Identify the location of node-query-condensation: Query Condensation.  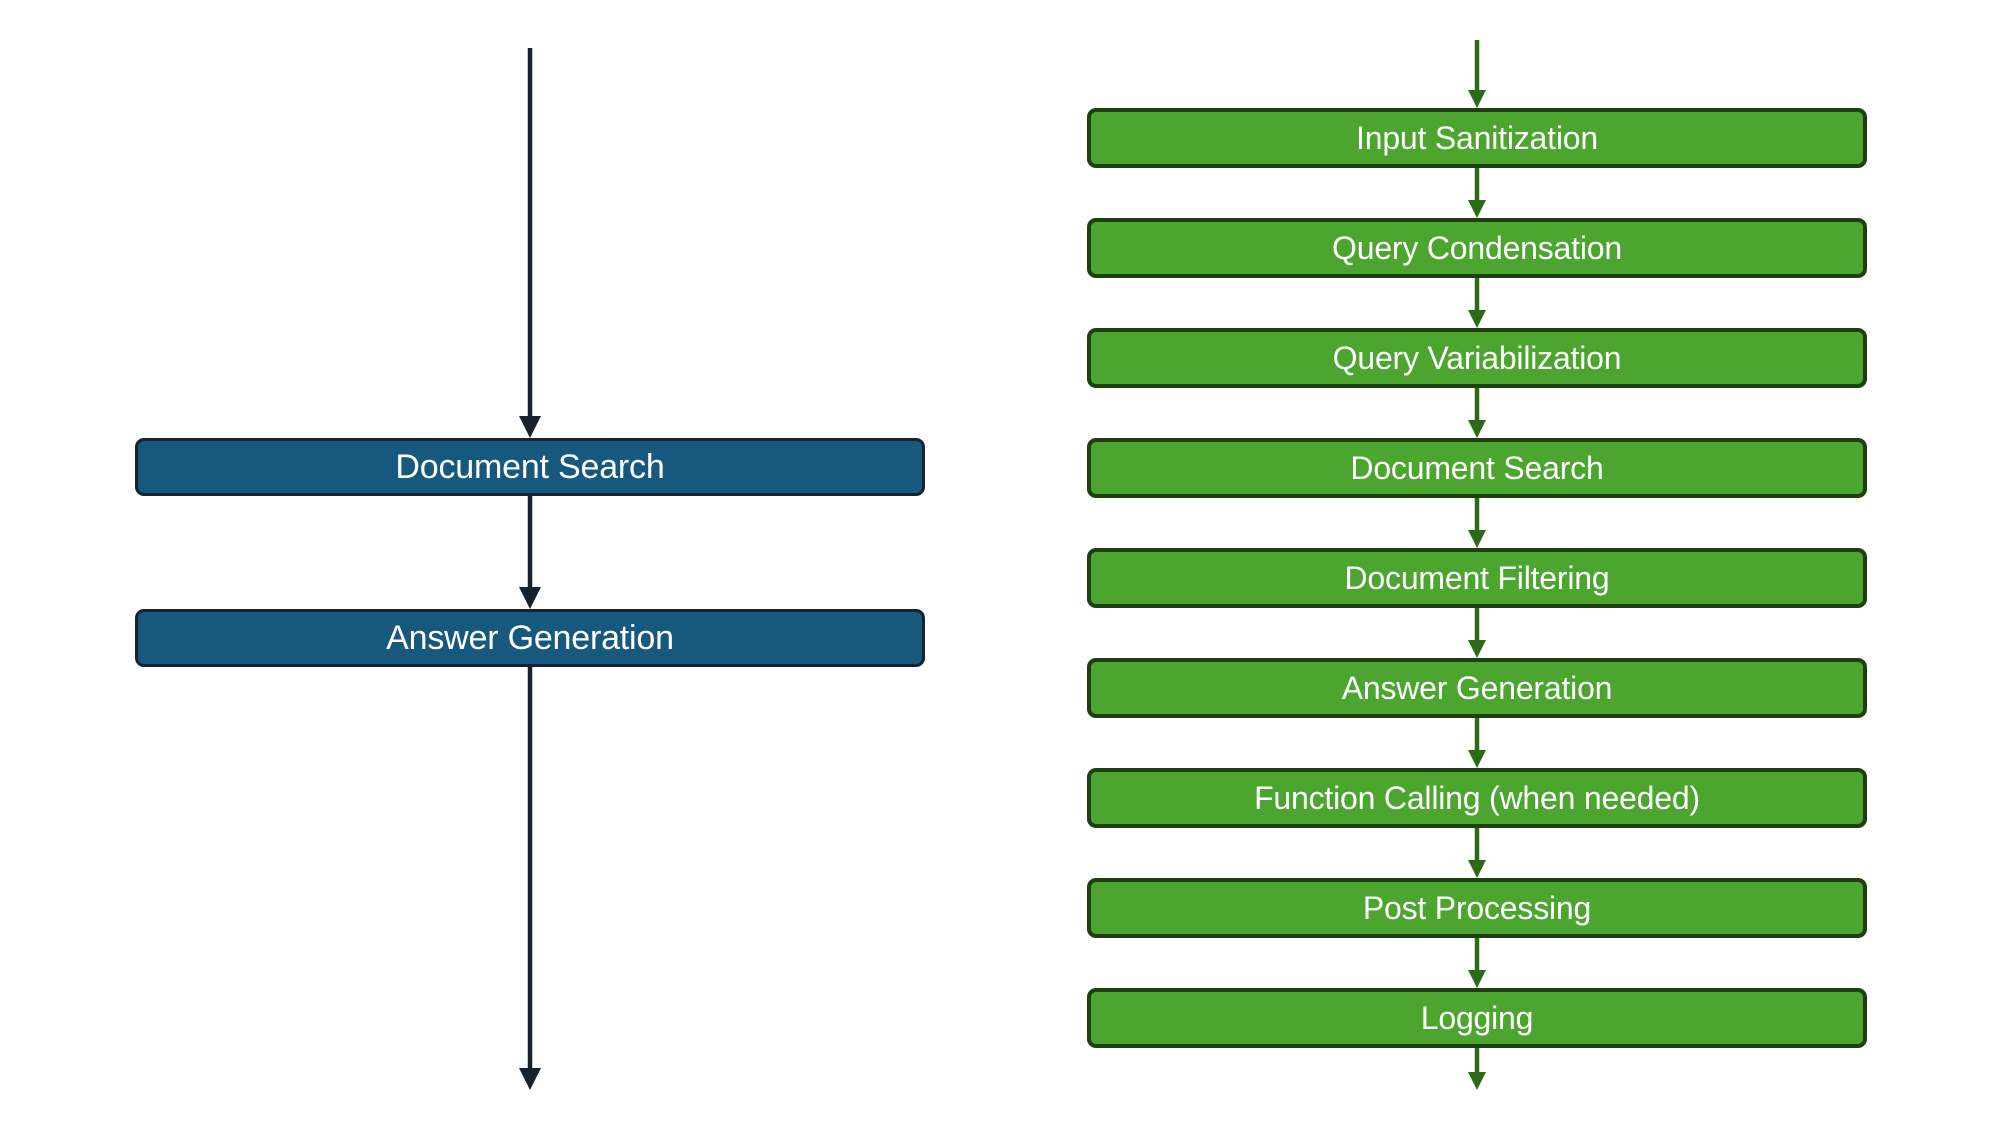
(1477, 248).